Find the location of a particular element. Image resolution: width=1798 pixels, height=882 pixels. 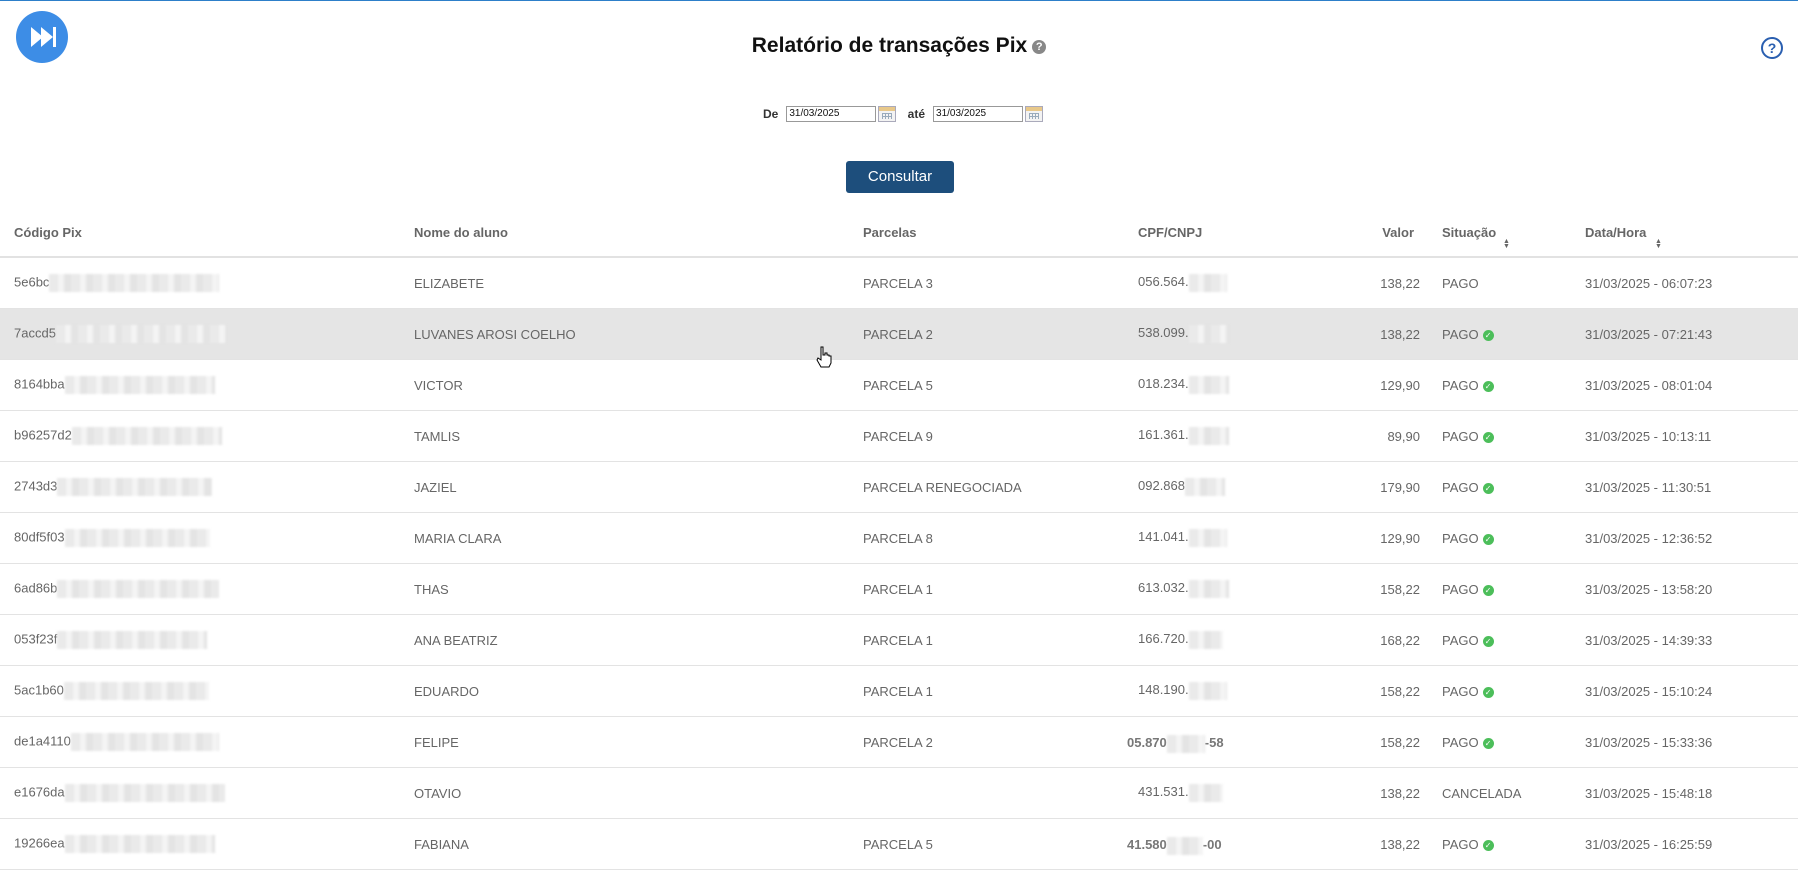

cpf-prefix: 148.190. is located at coordinates (1163, 690).